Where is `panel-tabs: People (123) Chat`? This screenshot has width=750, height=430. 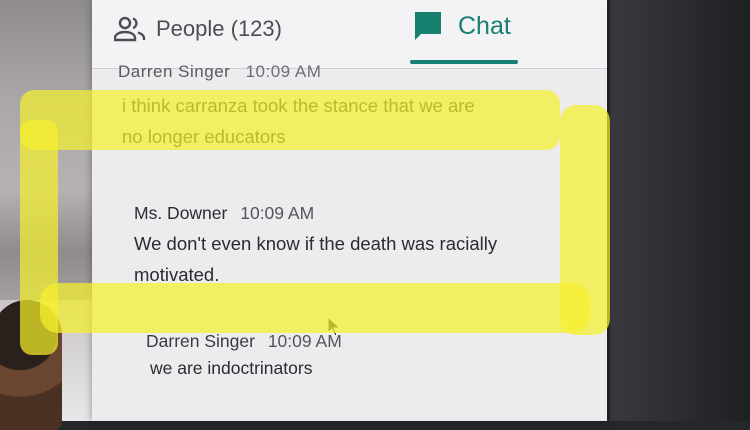
panel-tabs: People (123) Chat is located at coordinates (349, 34).